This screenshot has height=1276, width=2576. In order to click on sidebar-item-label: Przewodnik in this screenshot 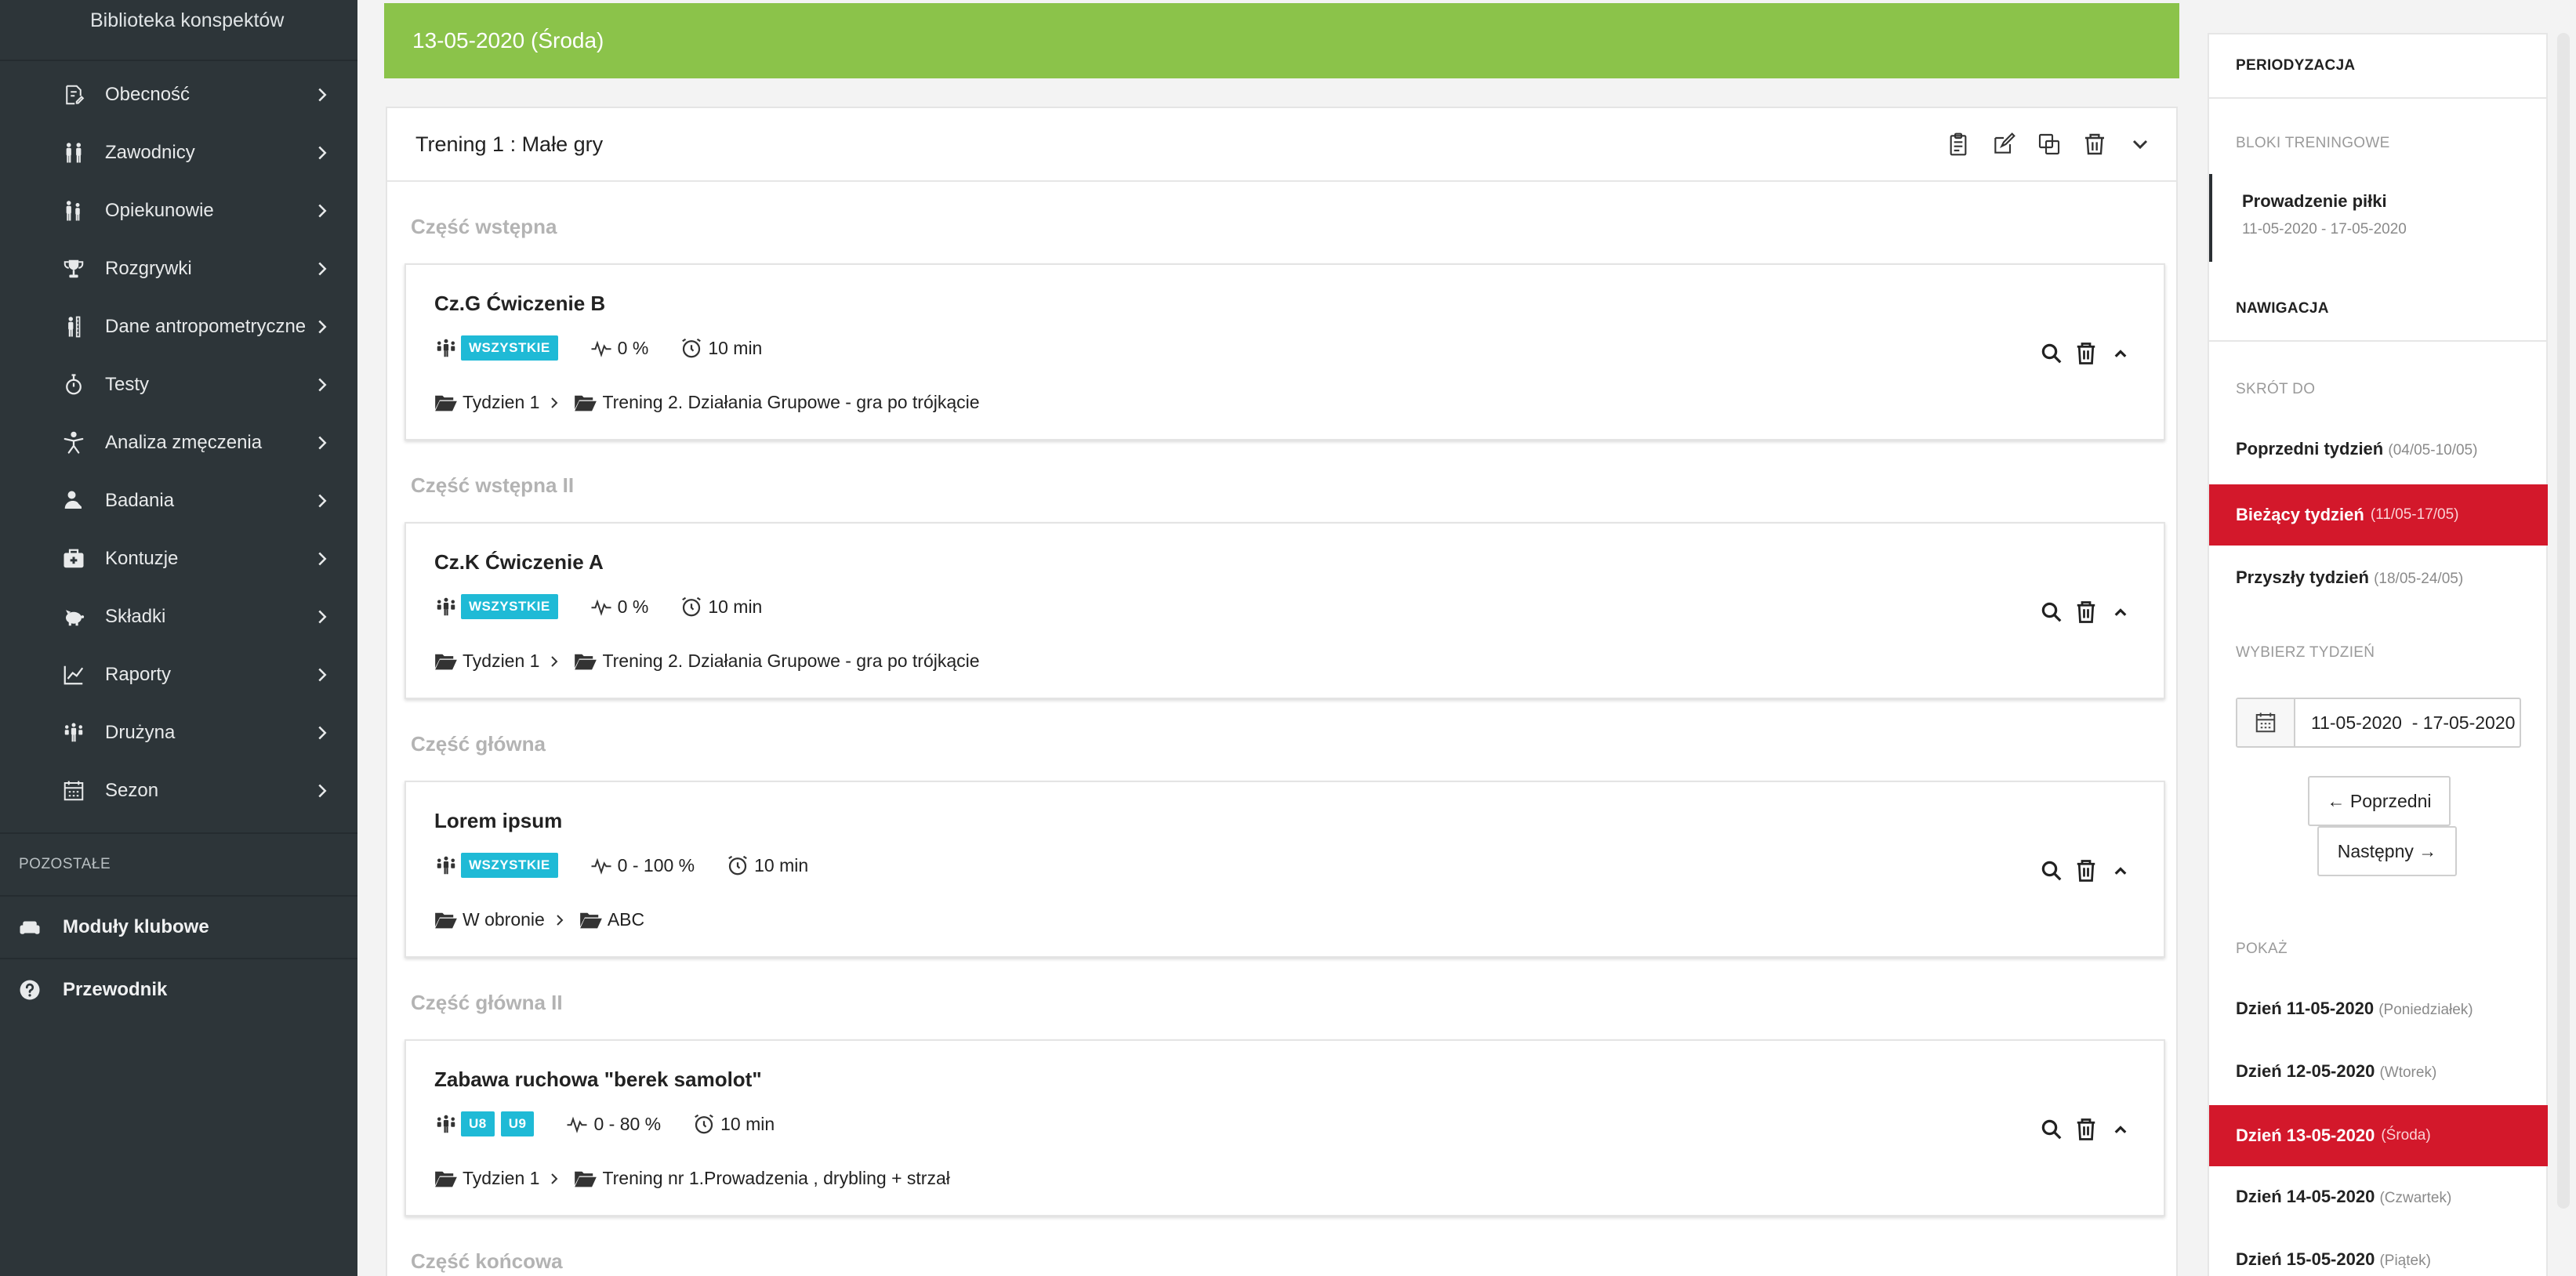, I will do `click(115, 990)`.